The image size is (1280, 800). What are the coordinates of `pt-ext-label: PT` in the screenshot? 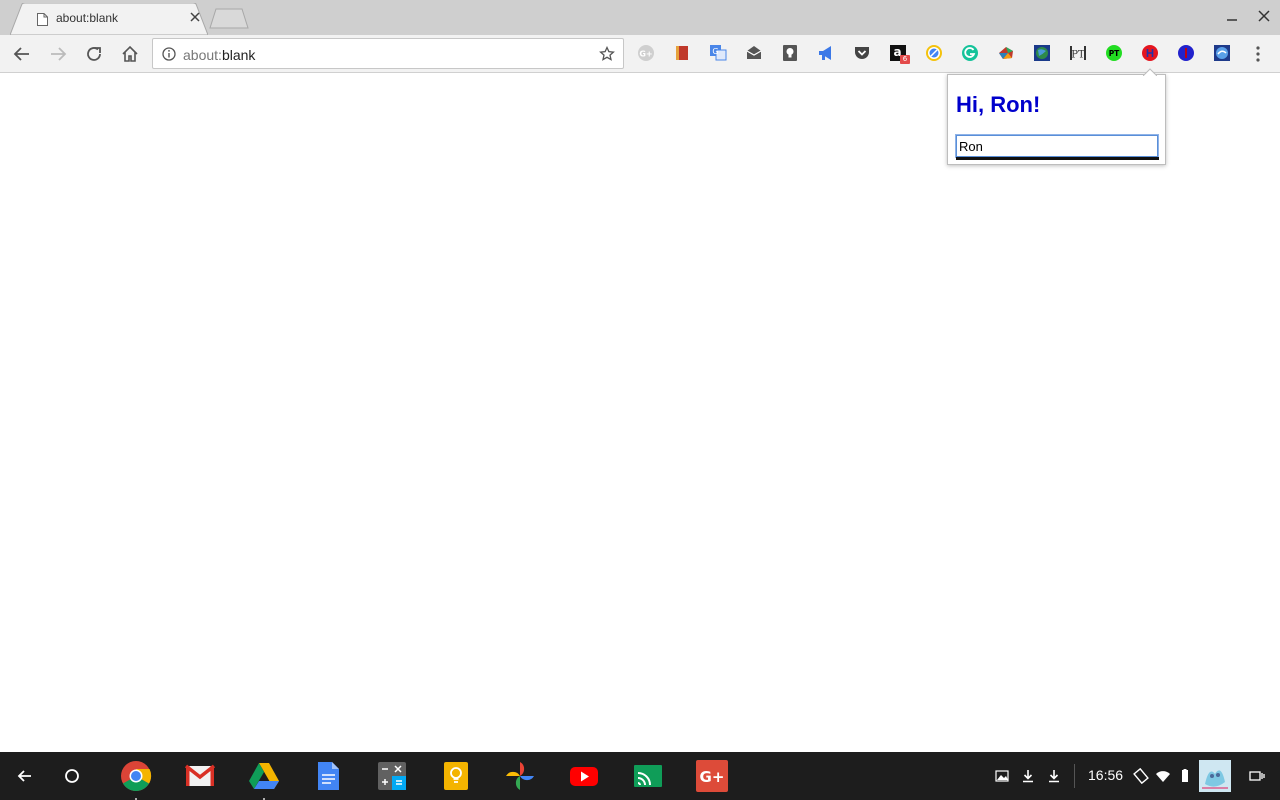 It's located at (1078, 55).